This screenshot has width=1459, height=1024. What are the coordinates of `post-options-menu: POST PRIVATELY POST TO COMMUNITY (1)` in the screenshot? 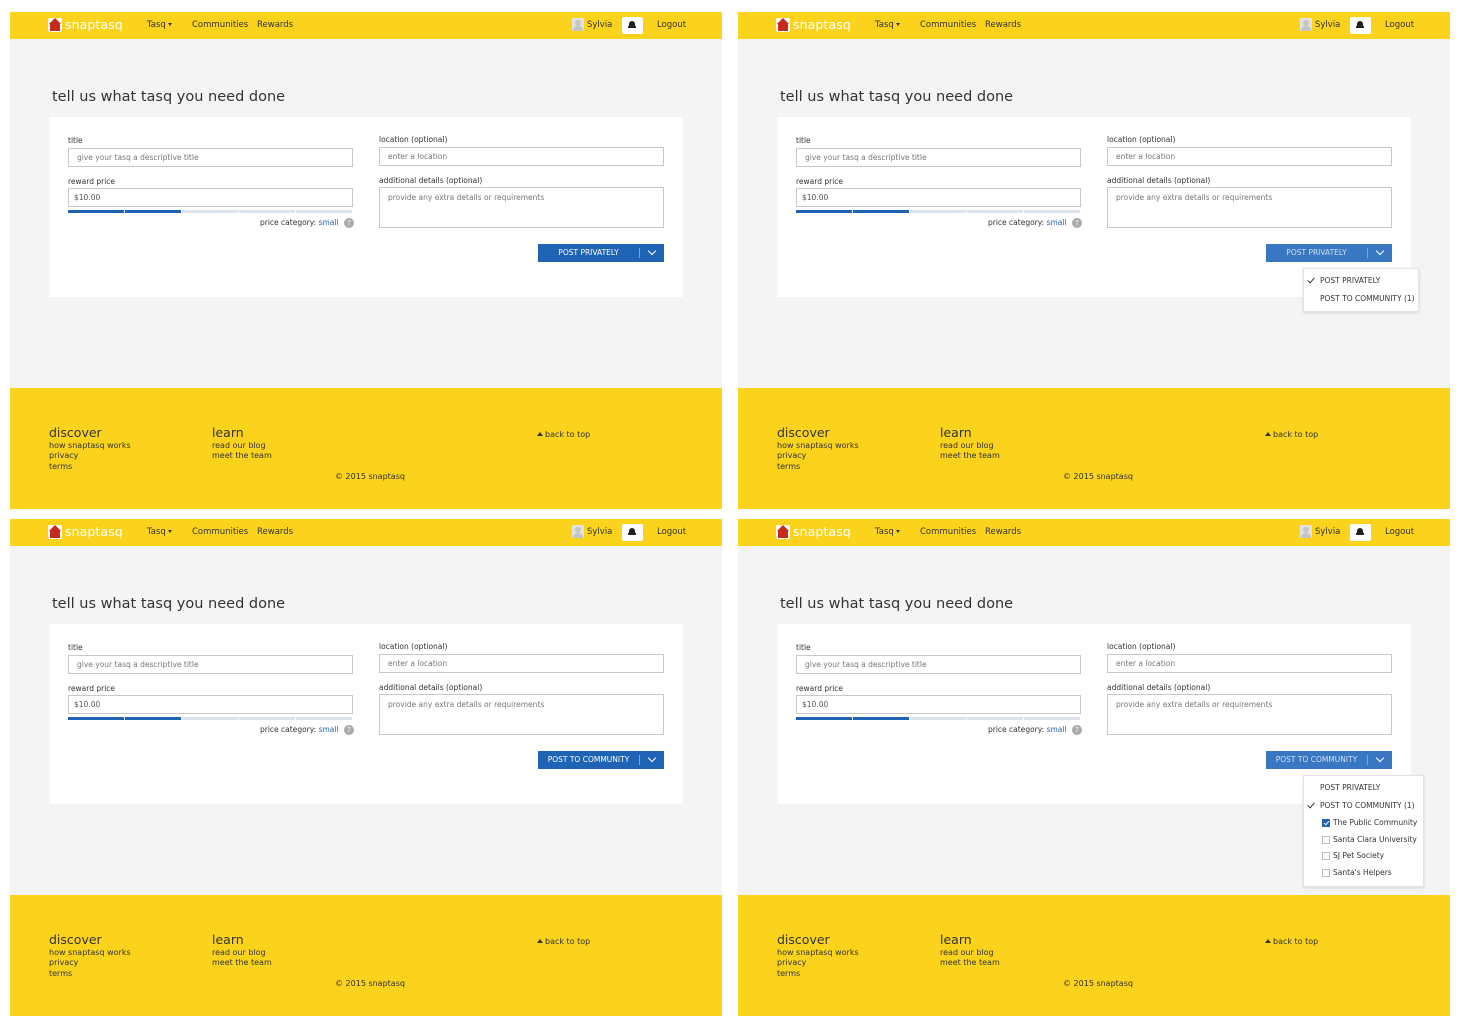 It's located at (1361, 290).